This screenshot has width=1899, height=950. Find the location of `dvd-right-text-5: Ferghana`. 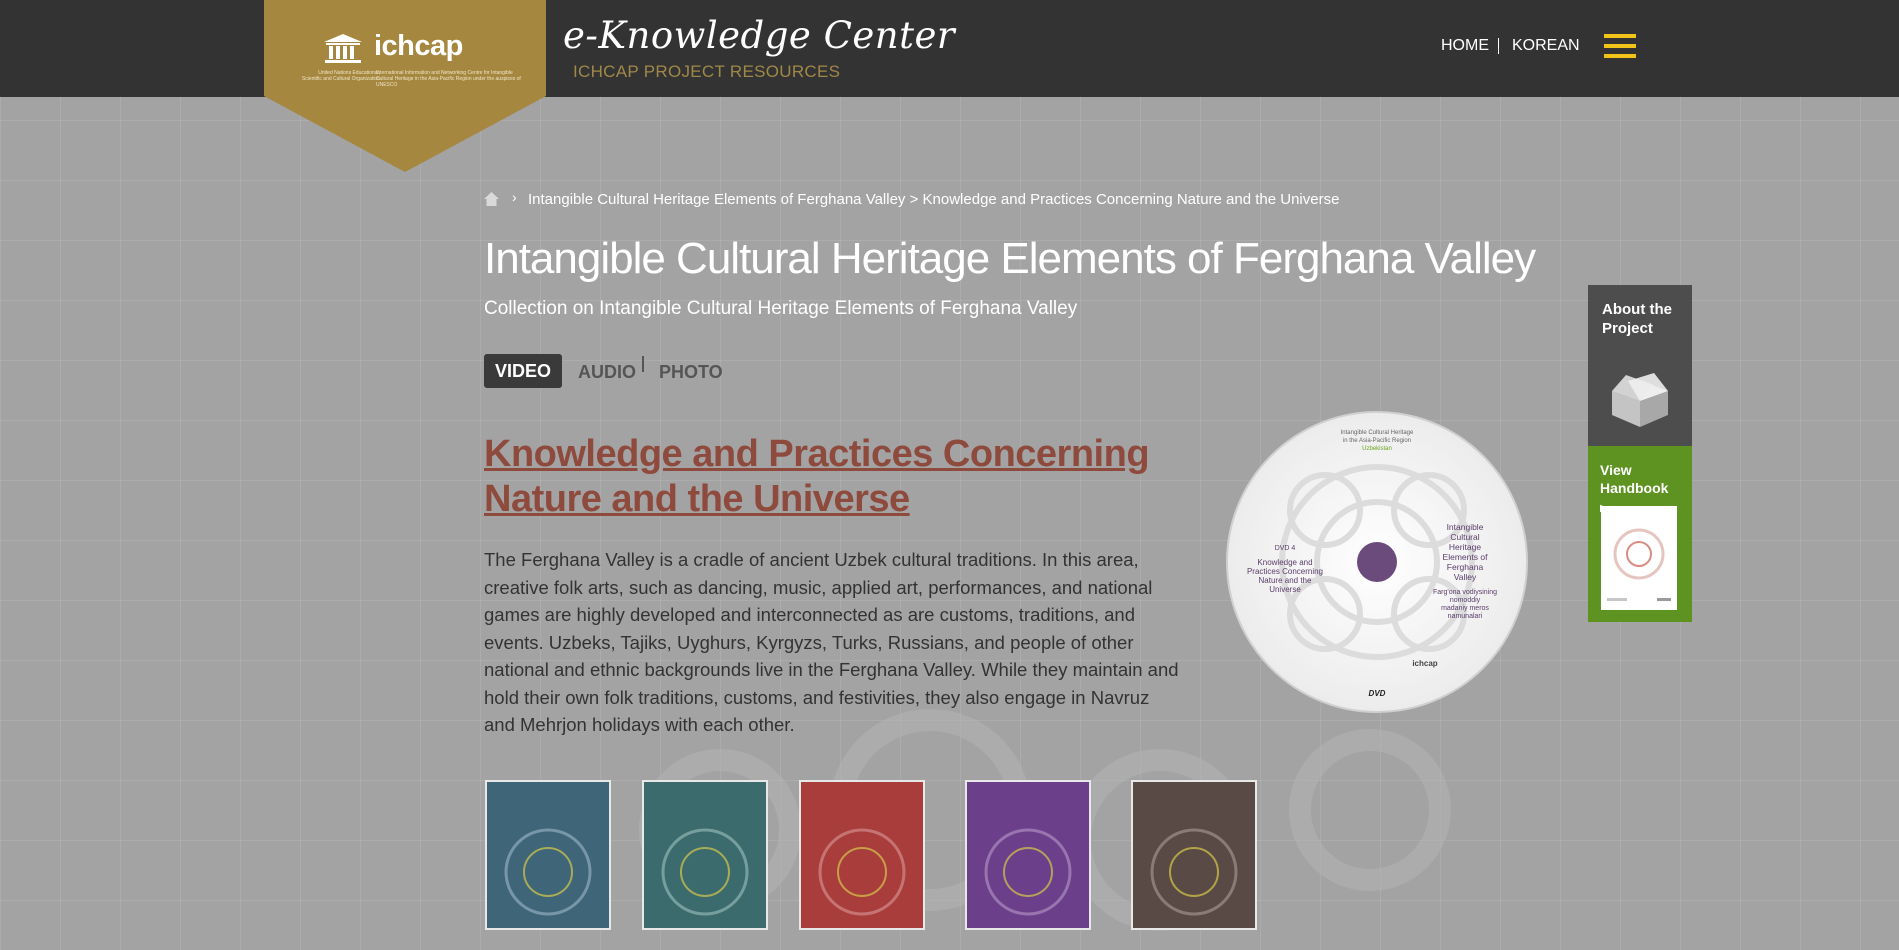

dvd-right-text-5: Ferghana is located at coordinates (1465, 567).